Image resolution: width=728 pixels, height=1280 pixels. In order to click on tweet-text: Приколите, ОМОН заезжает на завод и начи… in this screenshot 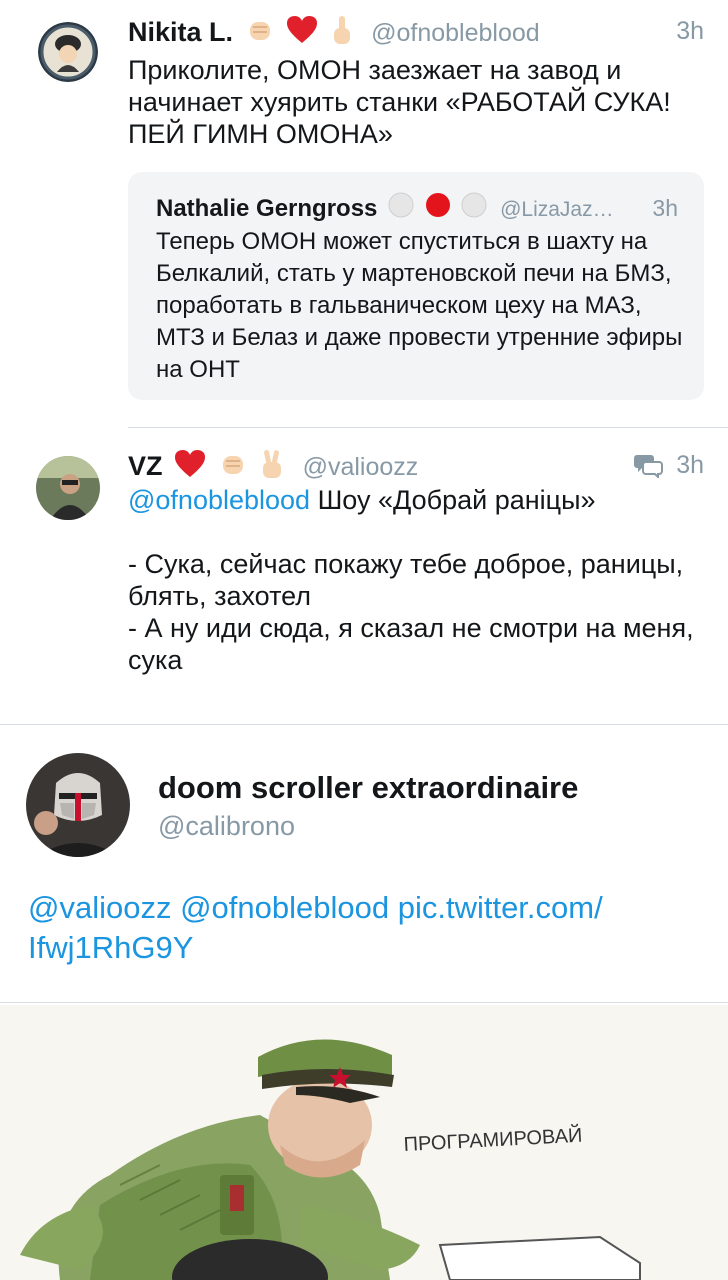, I will do `click(399, 102)`.